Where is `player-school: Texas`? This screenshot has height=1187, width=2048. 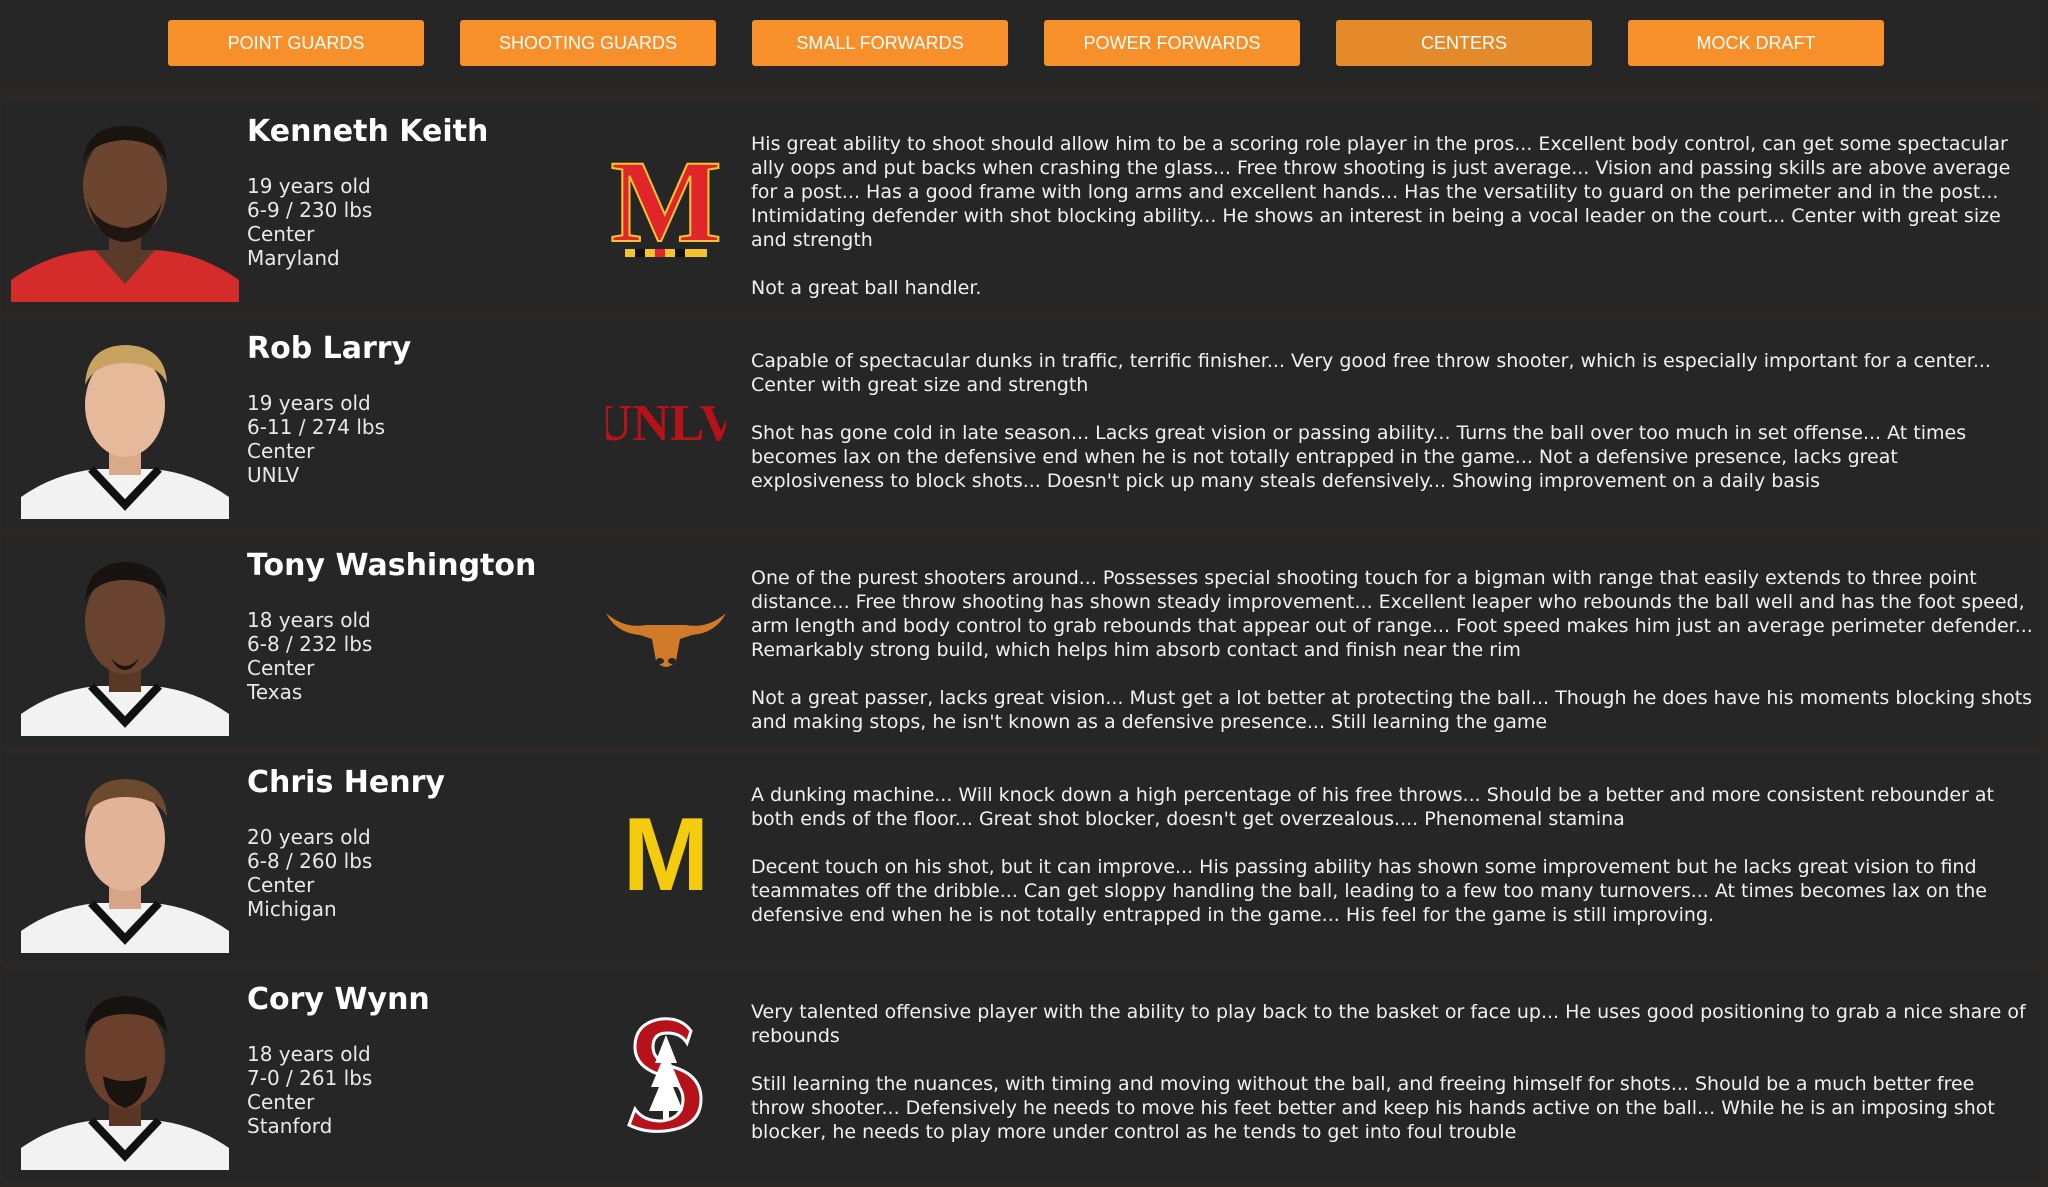
player-school: Texas is located at coordinates (275, 692).